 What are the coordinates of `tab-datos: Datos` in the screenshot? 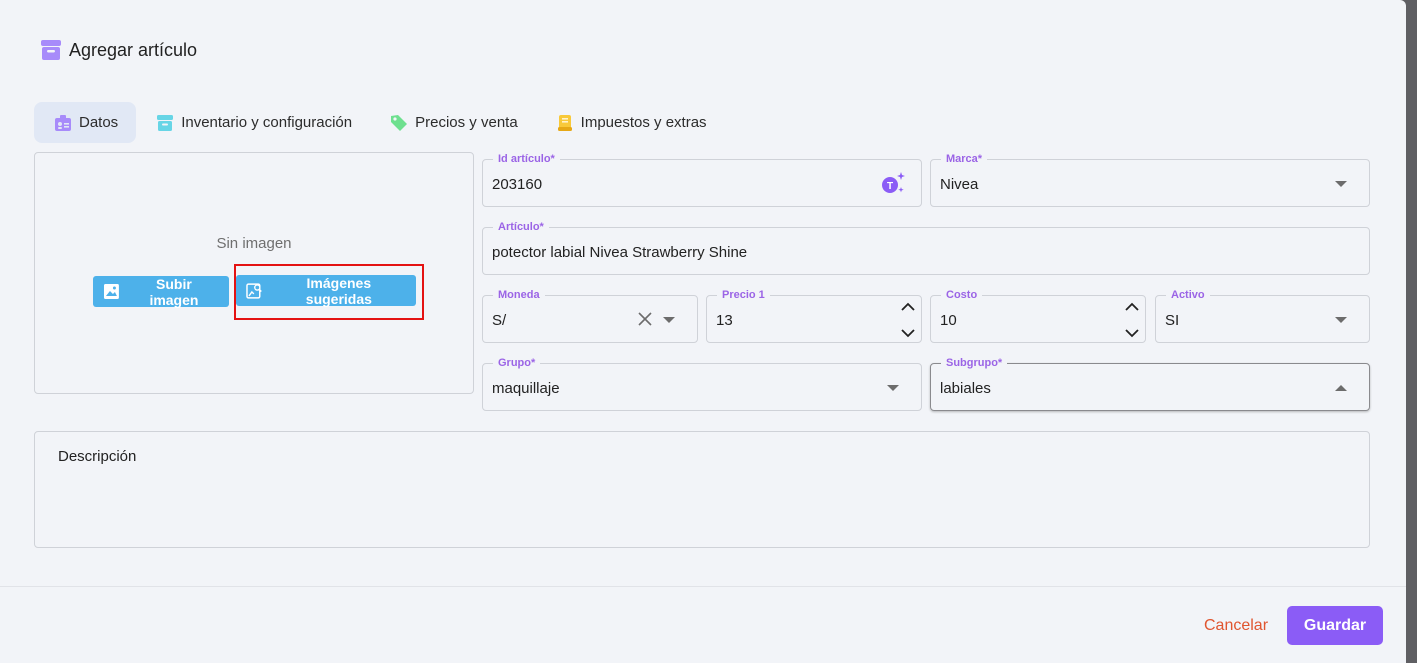 It's located at (85, 122).